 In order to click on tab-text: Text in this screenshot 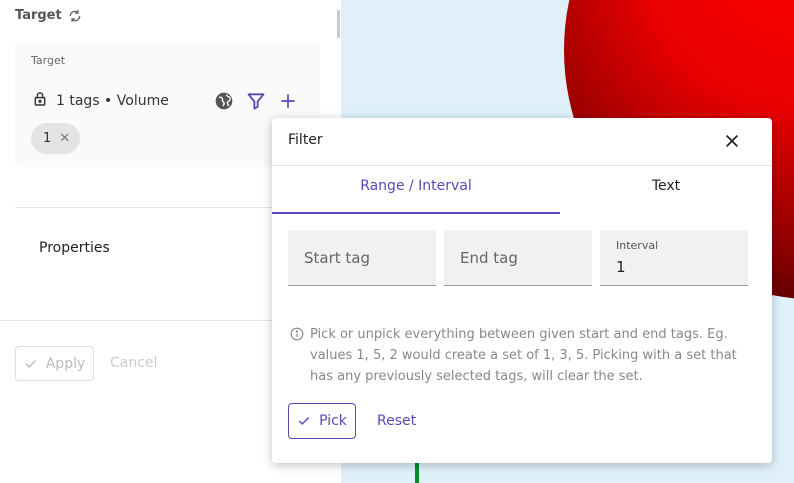, I will do `click(666, 196)`.